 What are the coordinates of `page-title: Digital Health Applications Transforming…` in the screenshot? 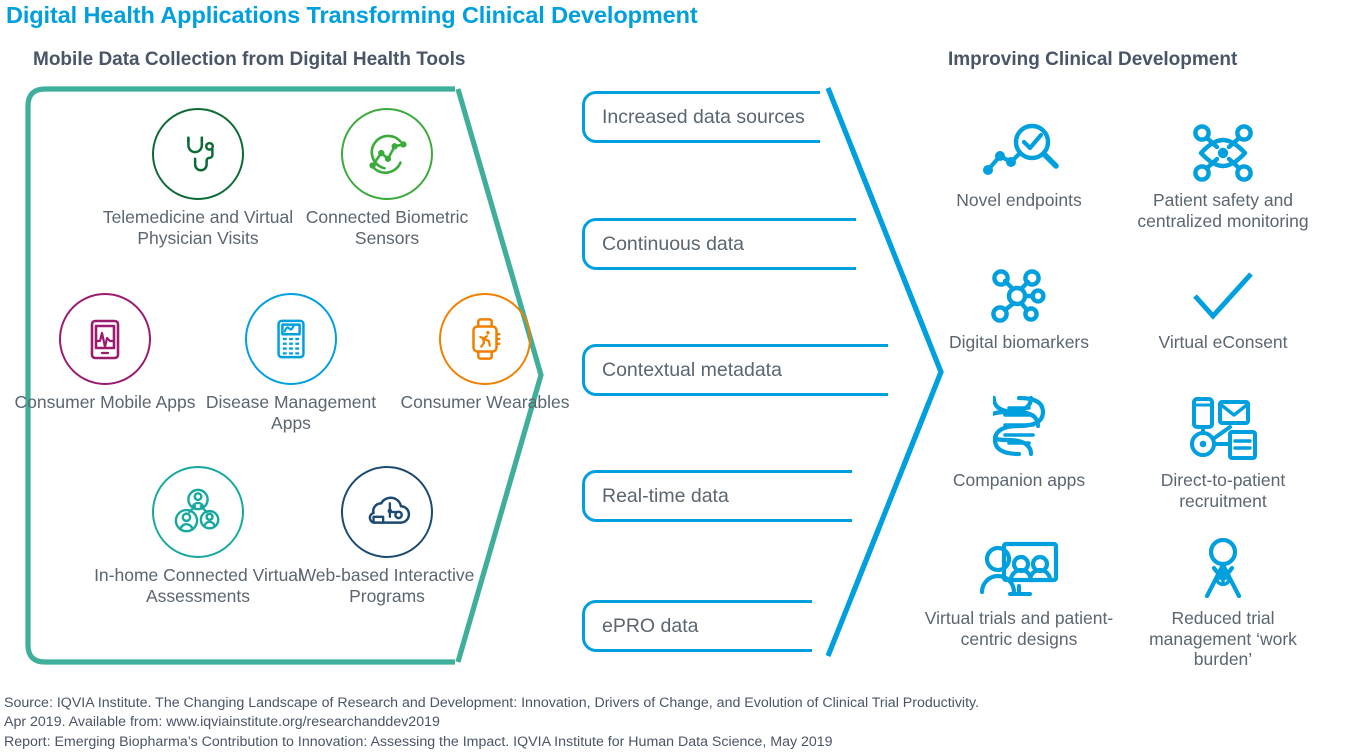 It's located at (352, 15).